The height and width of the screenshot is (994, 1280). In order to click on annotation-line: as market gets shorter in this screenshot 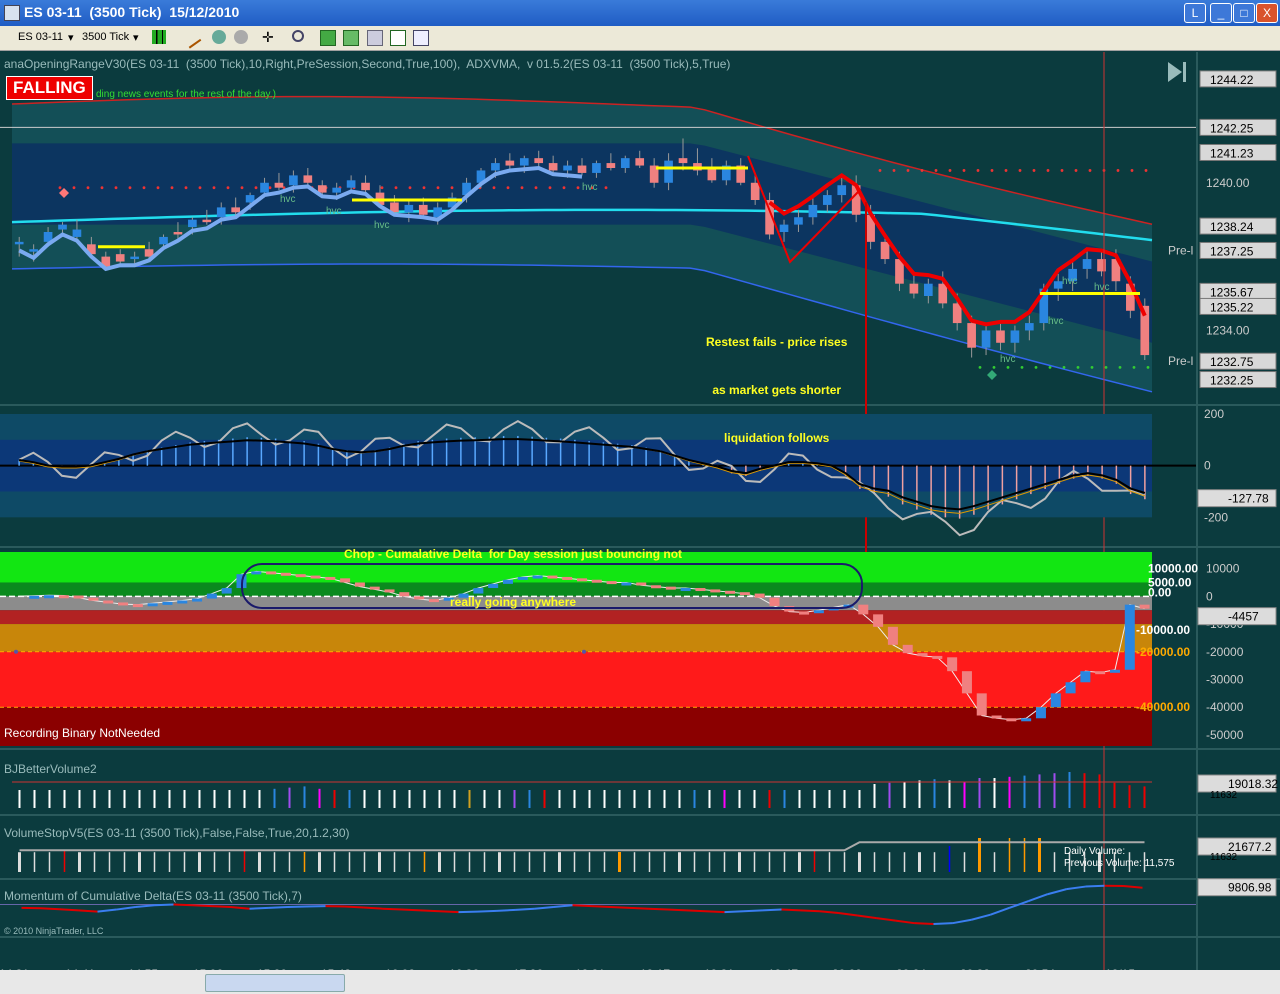, I will do `click(777, 390)`.